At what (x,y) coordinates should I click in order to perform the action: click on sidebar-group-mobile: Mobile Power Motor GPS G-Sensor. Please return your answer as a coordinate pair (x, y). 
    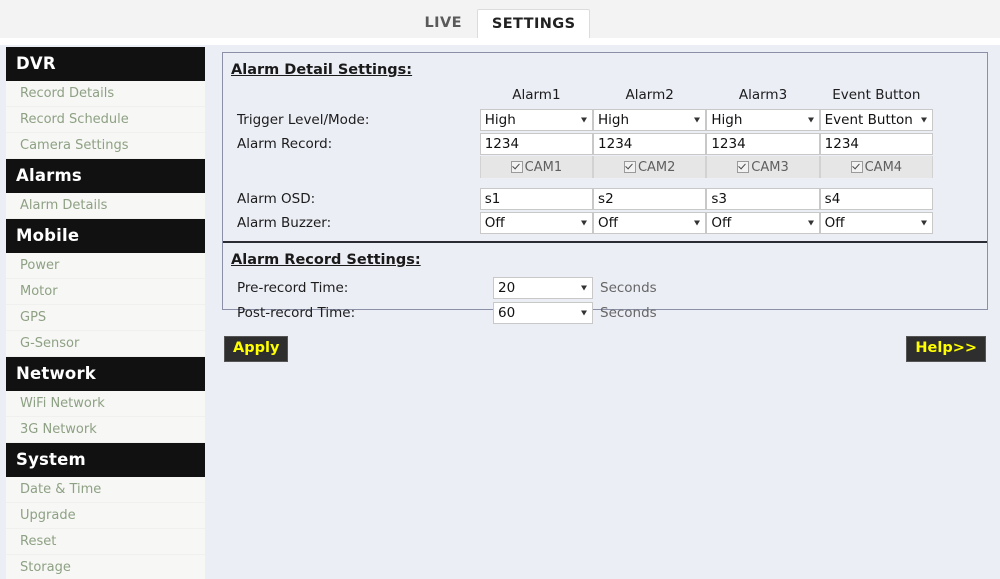
    Looking at the image, I should click on (105, 288).